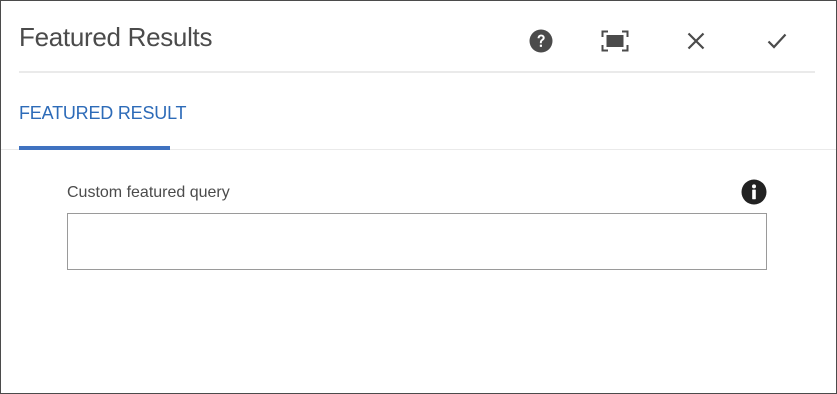  What do you see at coordinates (94, 148) in the screenshot?
I see `active-tab-indicator` at bounding box center [94, 148].